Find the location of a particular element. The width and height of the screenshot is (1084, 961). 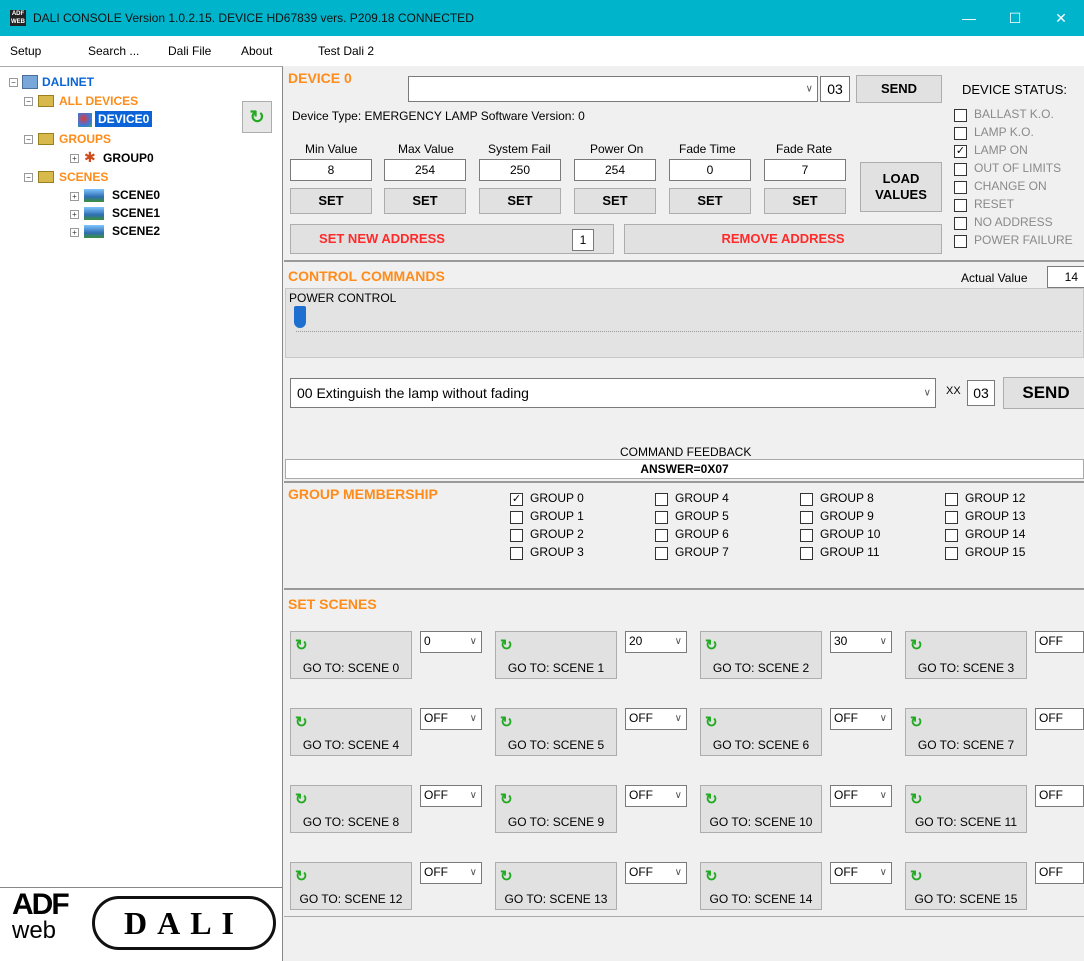

menu-setup: Setup is located at coordinates (25, 51).